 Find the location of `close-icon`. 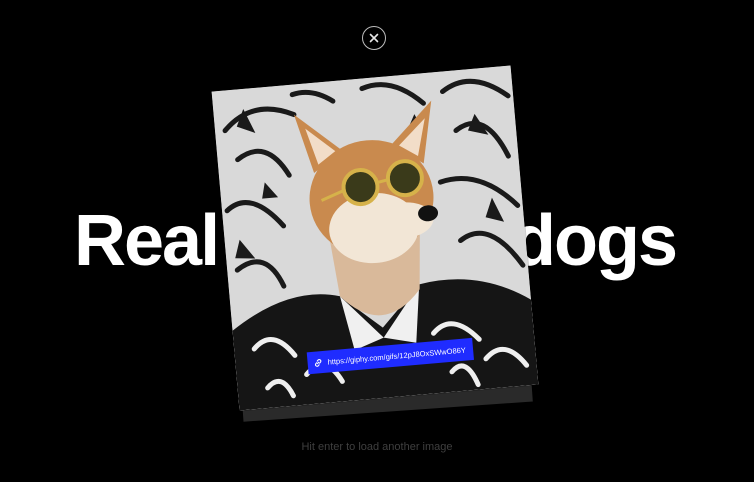

close-icon is located at coordinates (374, 38).